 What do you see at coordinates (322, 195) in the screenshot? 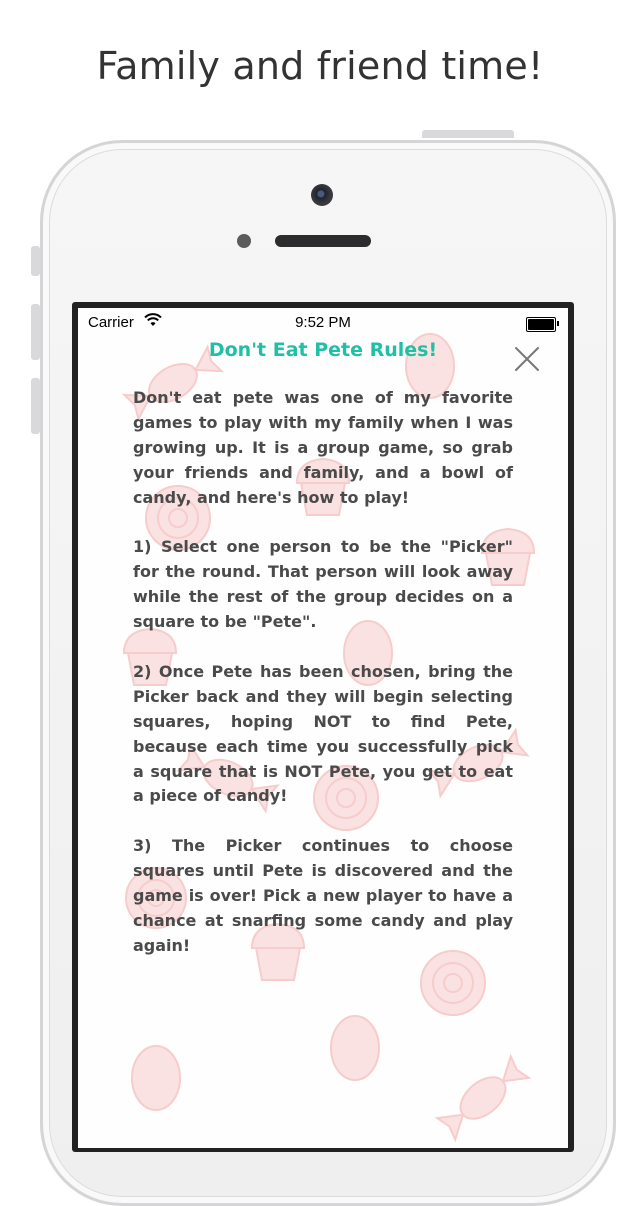
I see `front-camera` at bounding box center [322, 195].